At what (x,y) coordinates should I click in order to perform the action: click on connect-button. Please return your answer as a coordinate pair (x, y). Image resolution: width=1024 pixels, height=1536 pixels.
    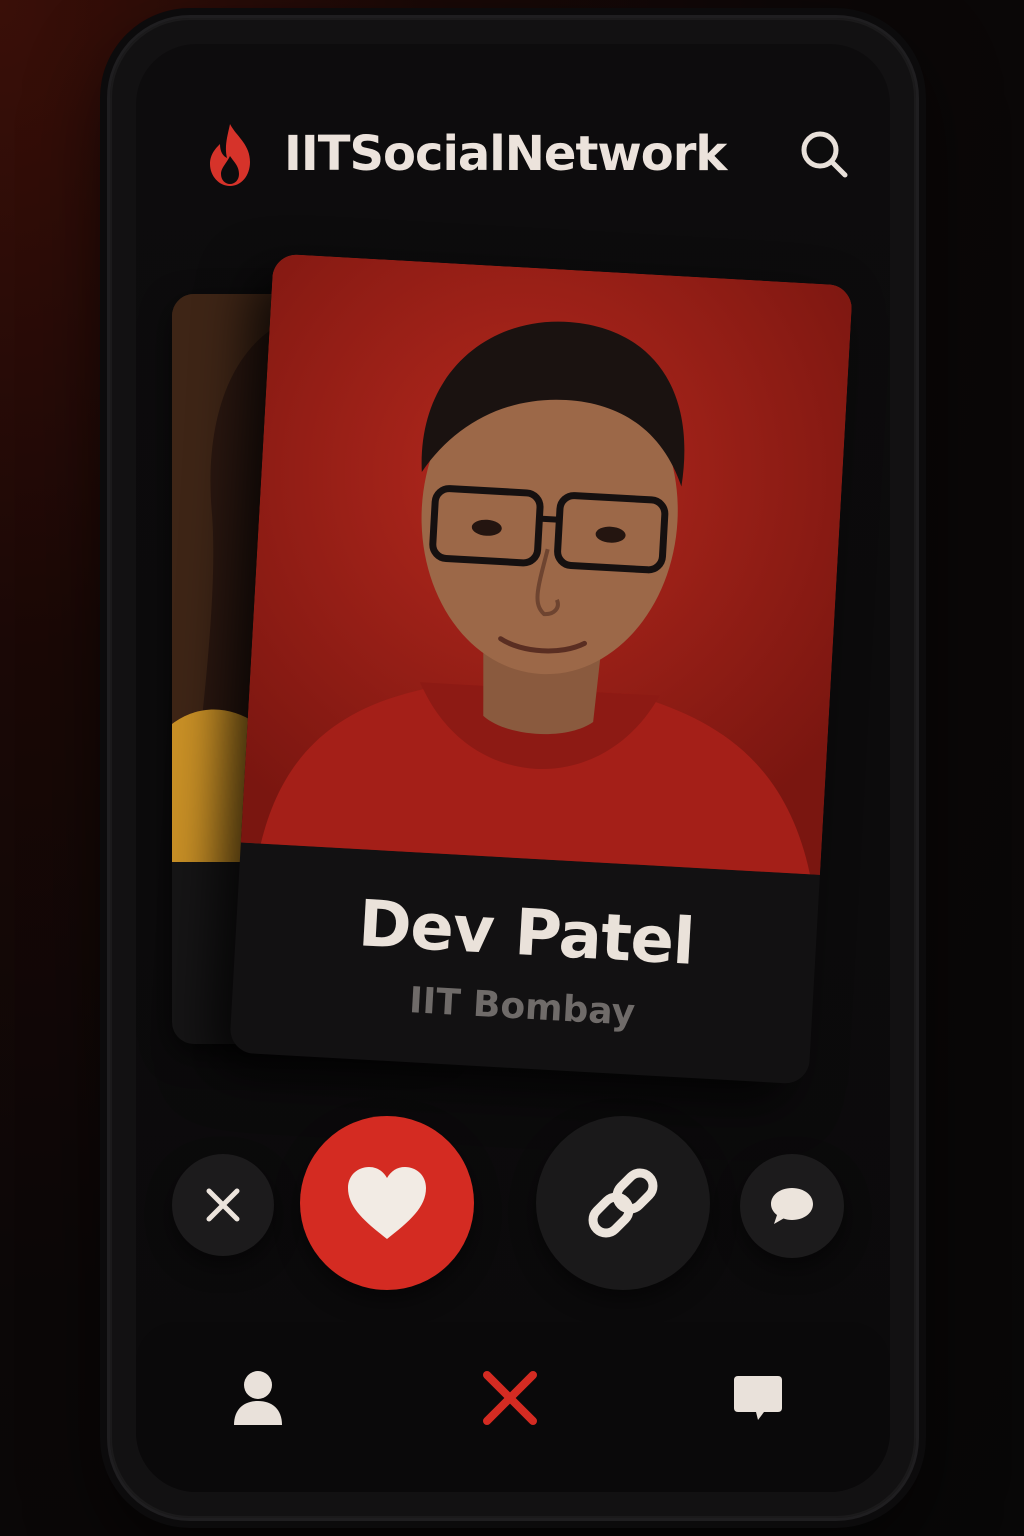
    Looking at the image, I should click on (623, 1203).